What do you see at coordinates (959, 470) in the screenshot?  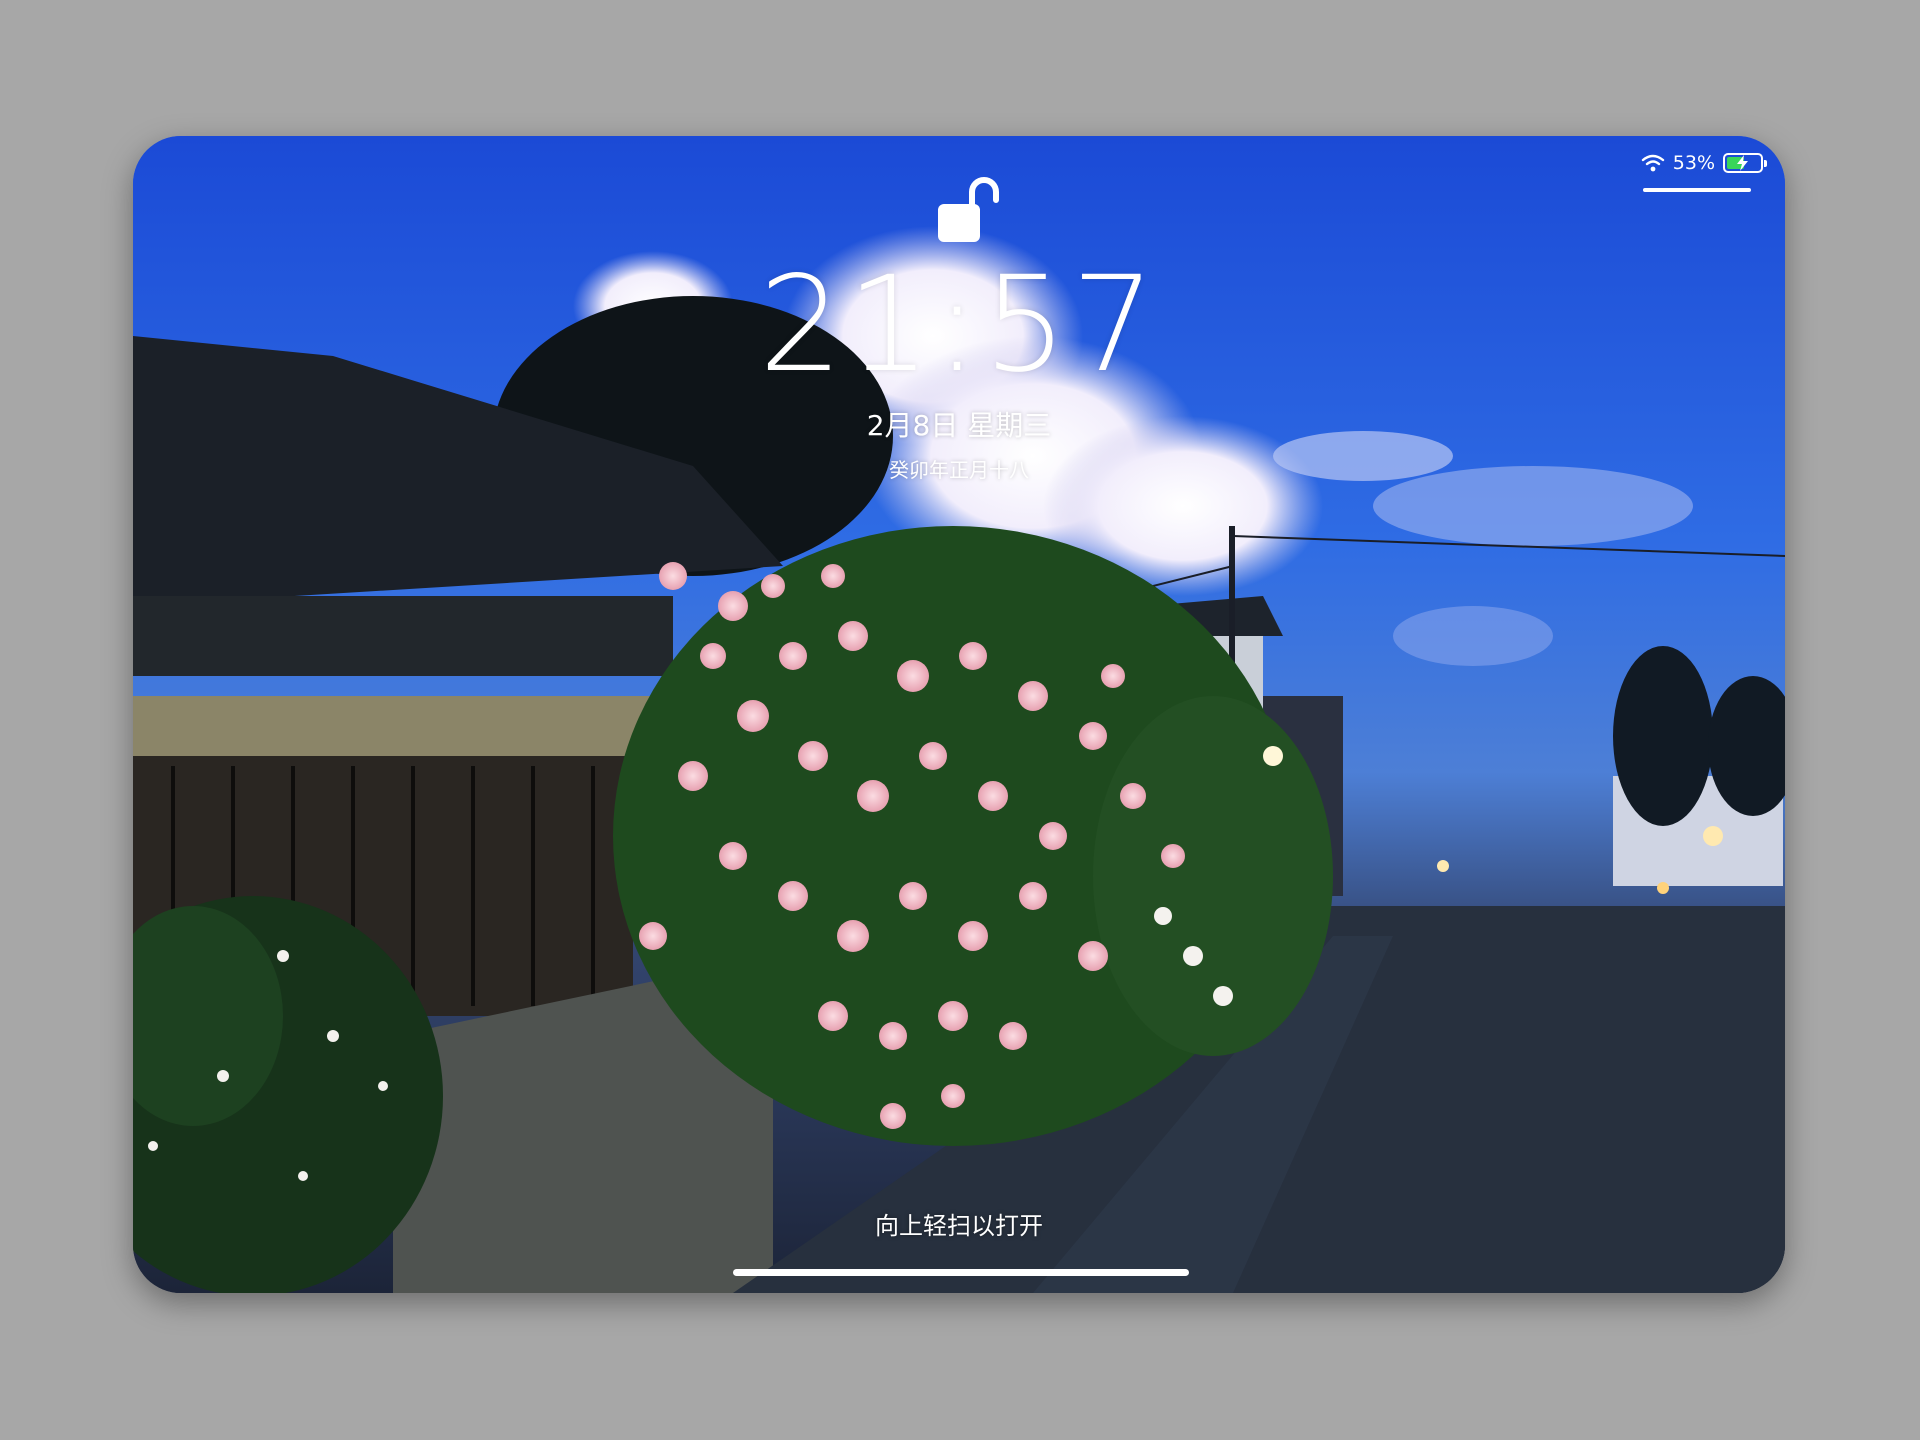 I see `lunar-date: 癸卯年正月十八` at bounding box center [959, 470].